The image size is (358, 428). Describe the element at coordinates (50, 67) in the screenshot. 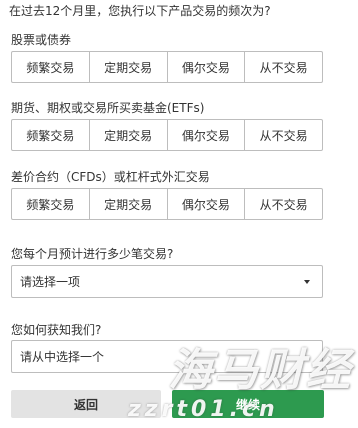

I see `stocks-option-frequent: 频繁交易` at that location.